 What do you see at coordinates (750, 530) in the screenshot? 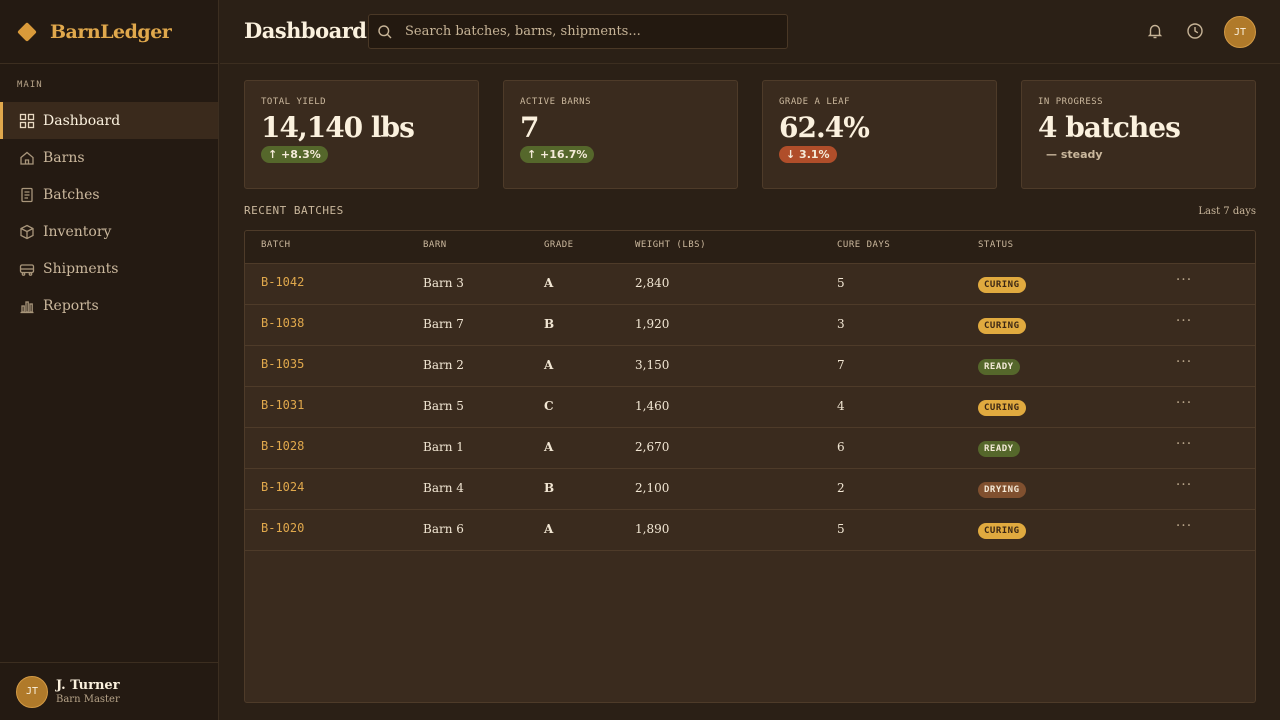
I see `table-row: B-1020 Barn 6 A 1,890 5 CURING ···` at bounding box center [750, 530].